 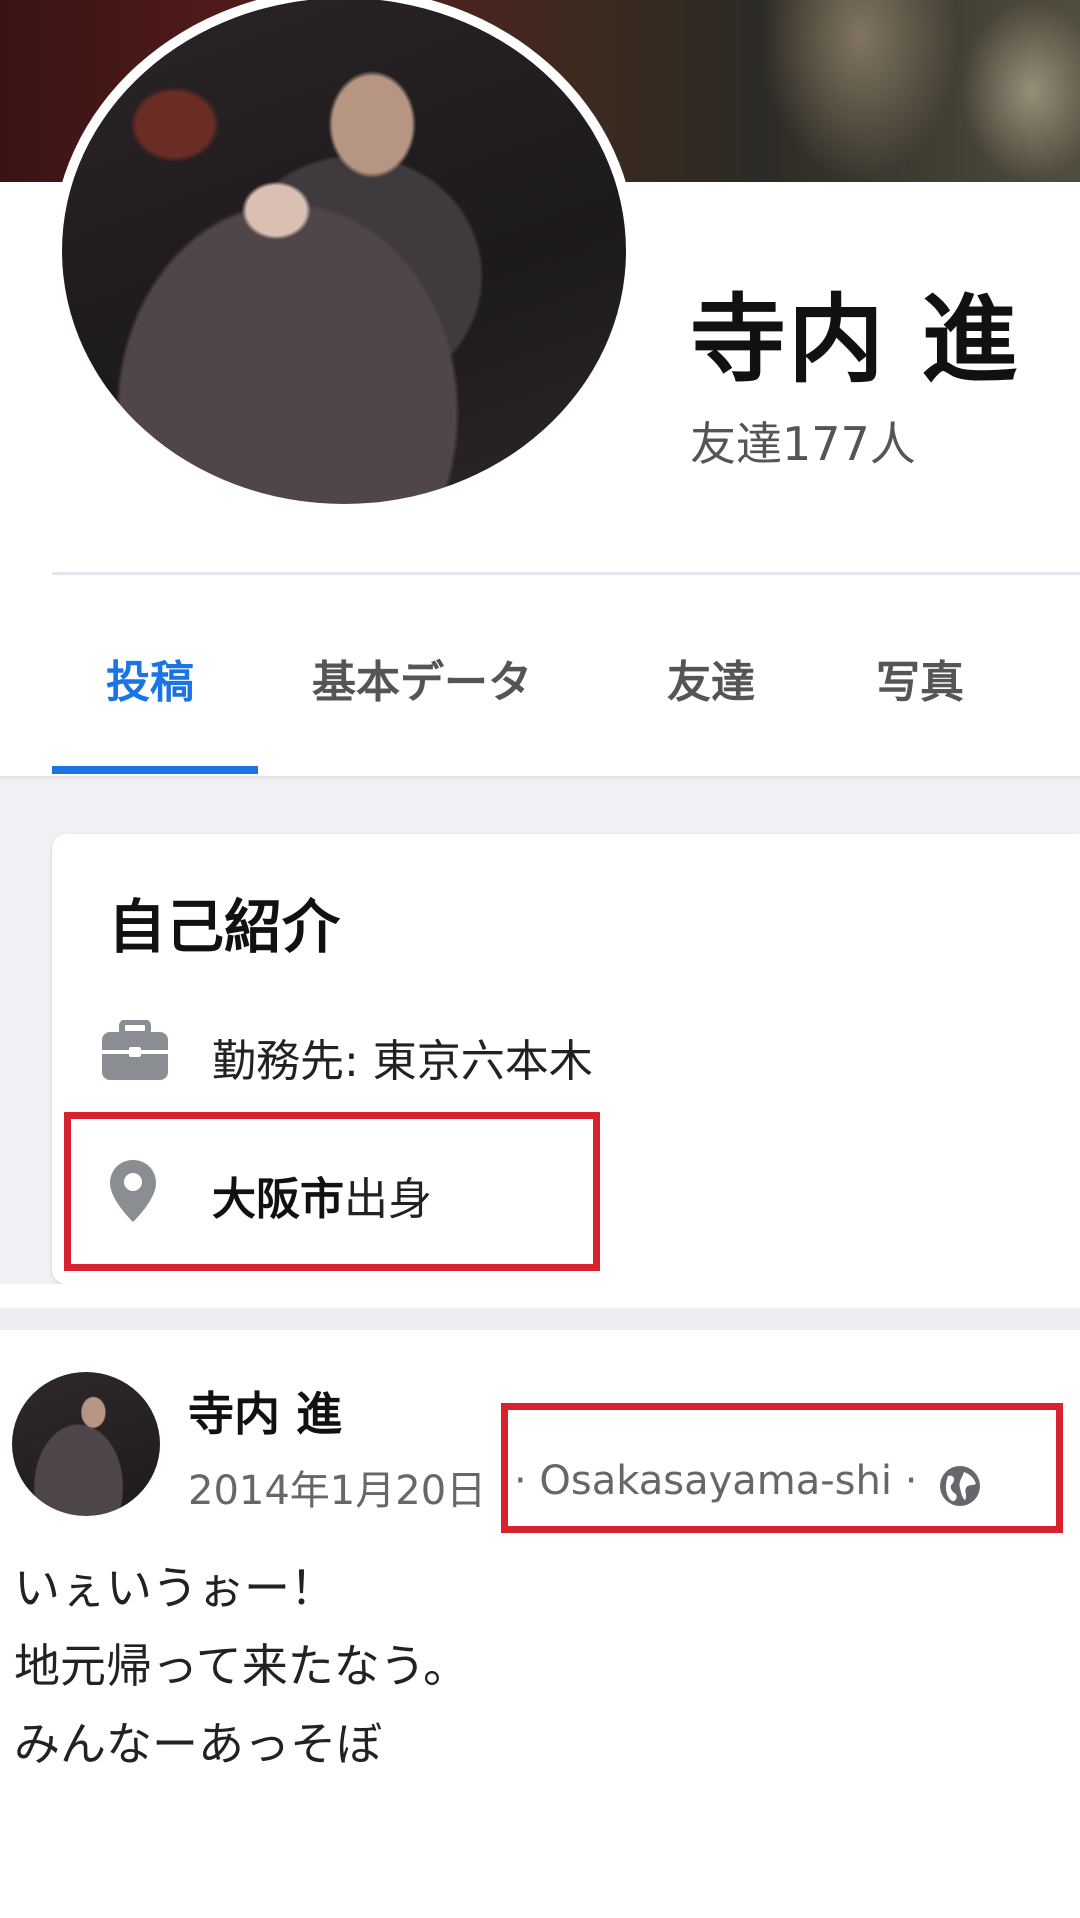 I want to click on tab-friends: 友達, so click(x=711, y=678).